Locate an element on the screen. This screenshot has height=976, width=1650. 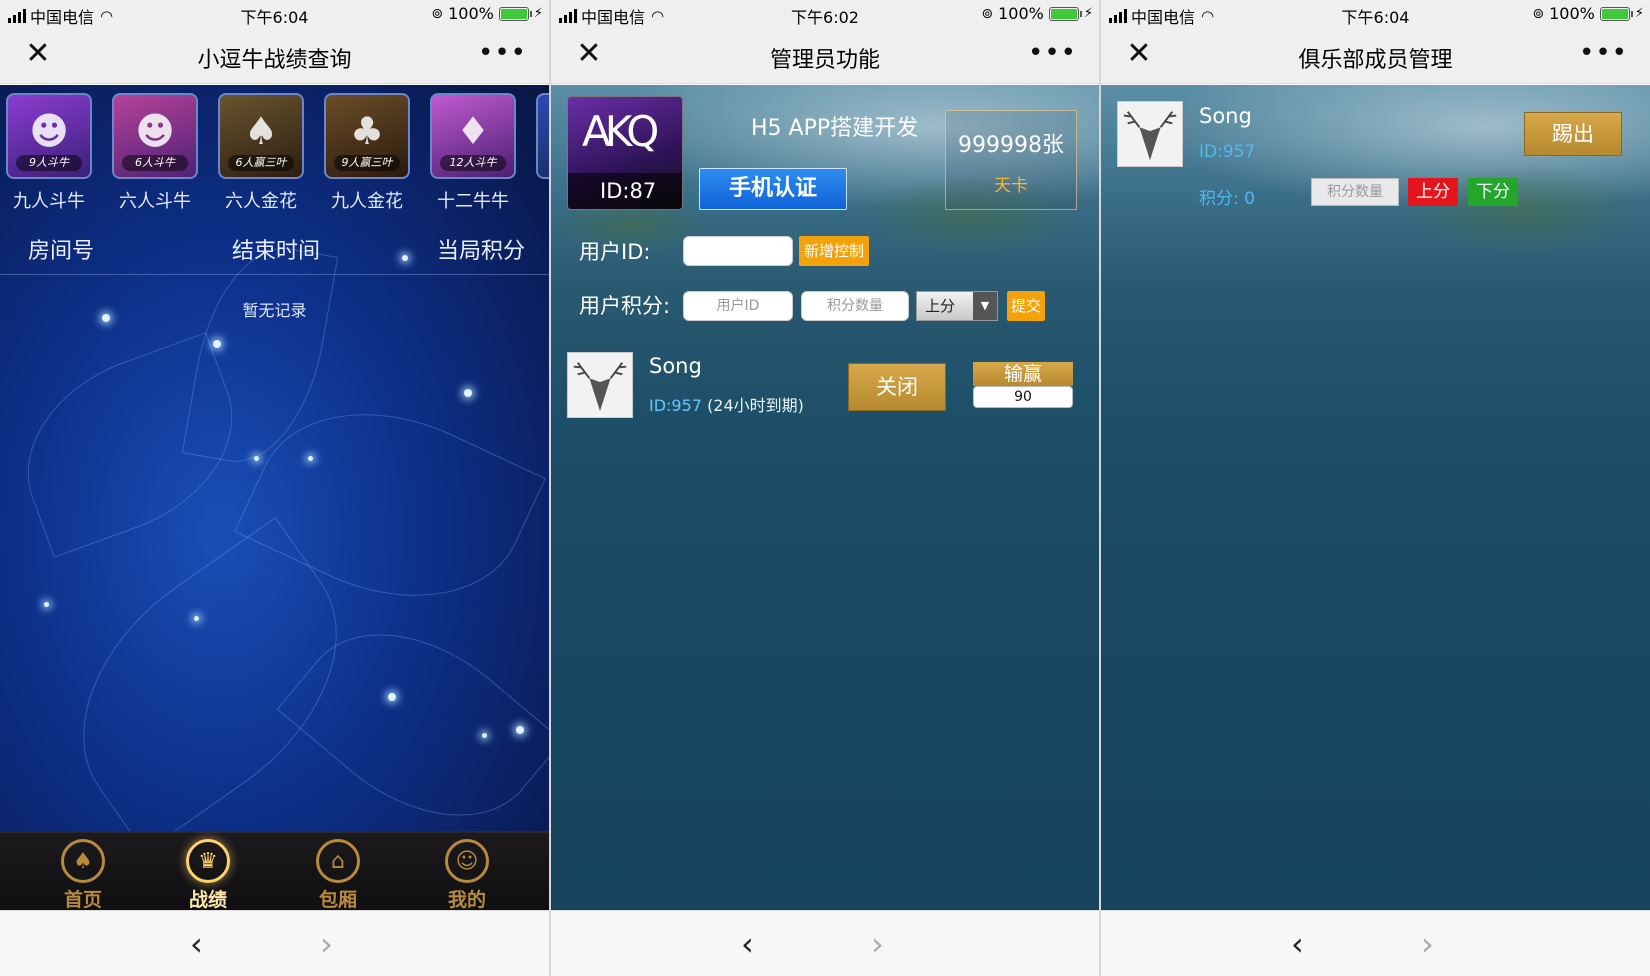
game-icon: ♦ 12人斗牛 is located at coordinates (473, 136).